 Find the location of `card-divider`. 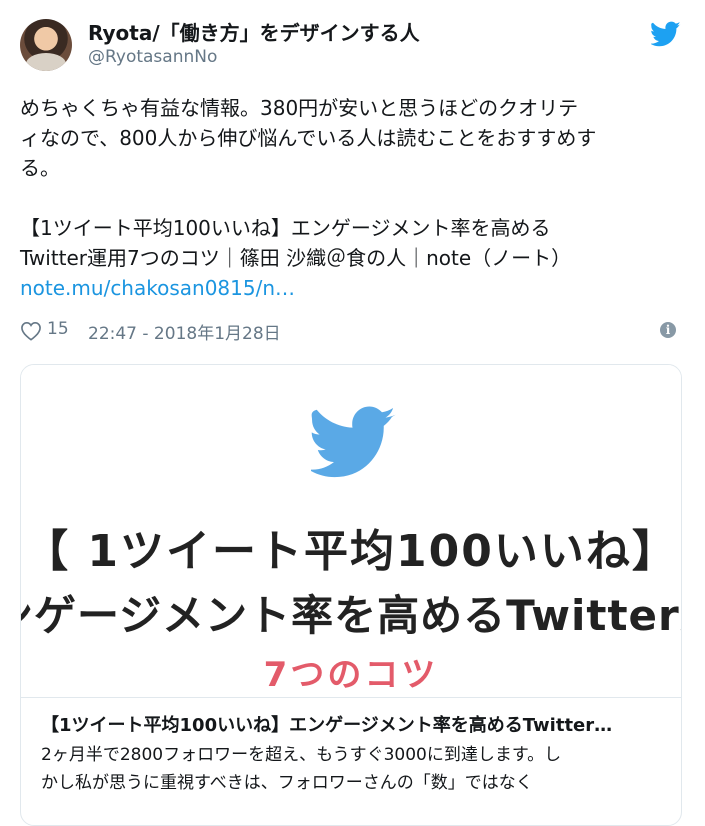

card-divider is located at coordinates (351, 697).